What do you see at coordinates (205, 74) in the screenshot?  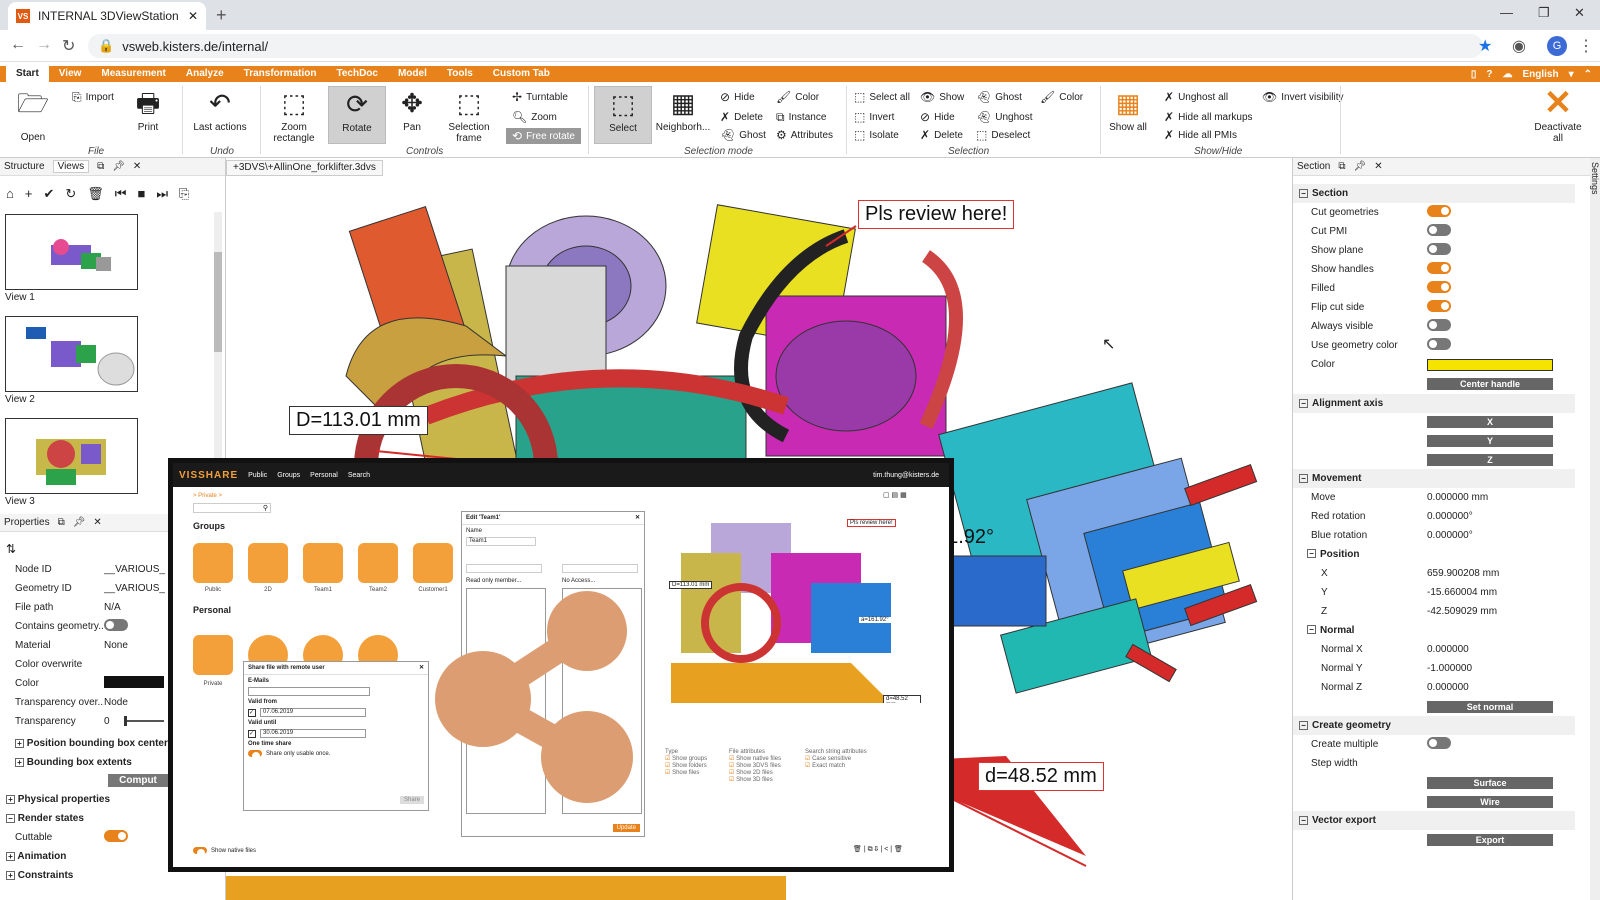 I see `menu-analyze: Analyze` at bounding box center [205, 74].